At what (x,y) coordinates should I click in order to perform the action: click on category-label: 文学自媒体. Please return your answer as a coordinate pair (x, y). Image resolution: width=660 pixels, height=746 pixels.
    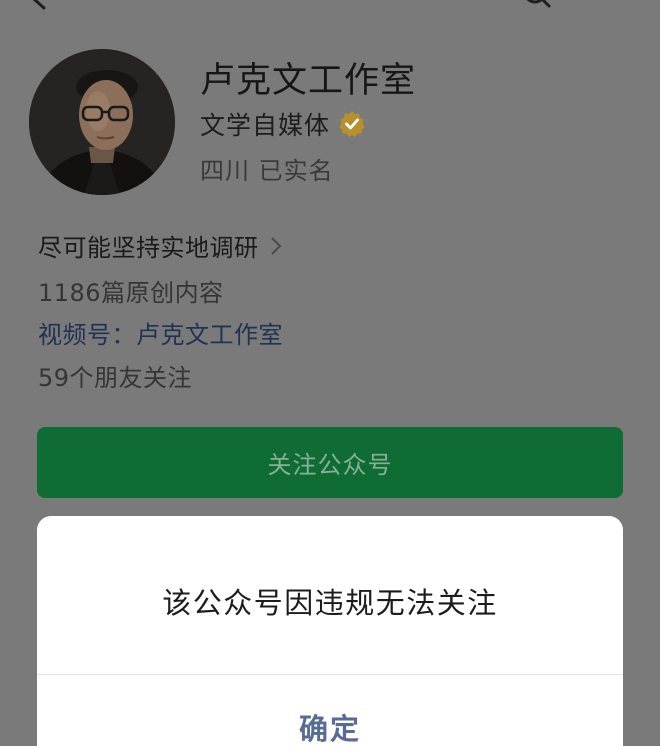
    Looking at the image, I should click on (265, 125).